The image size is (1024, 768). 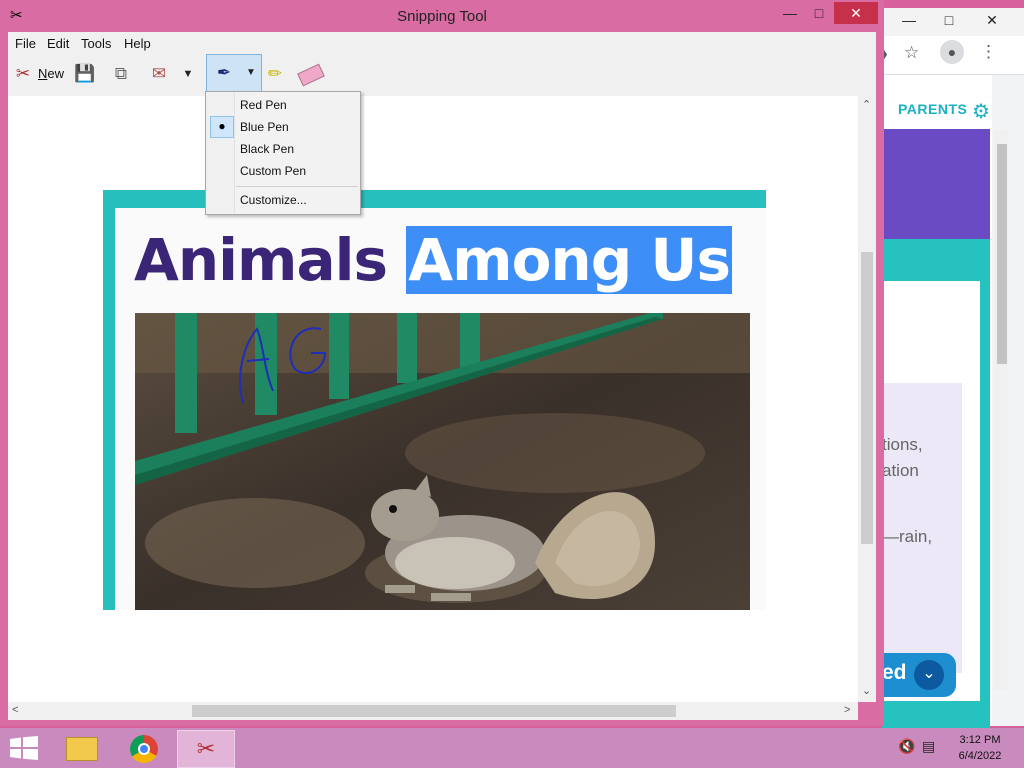 What do you see at coordinates (442, 75) in the screenshot?
I see `toolbar: ✂ New 💾 ⧉ ✉ ▼ ✒ ▼ ✏` at bounding box center [442, 75].